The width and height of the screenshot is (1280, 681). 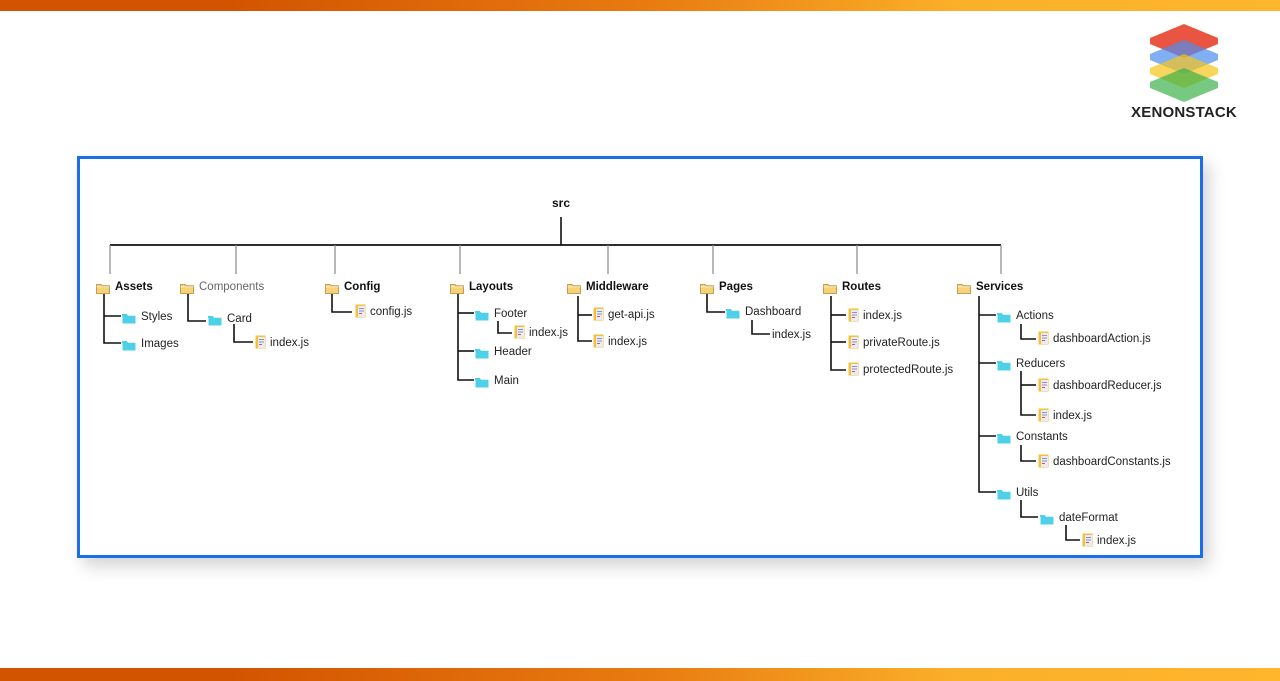 What do you see at coordinates (627, 342) in the screenshot?
I see `tree-node-middleware-index: index.js` at bounding box center [627, 342].